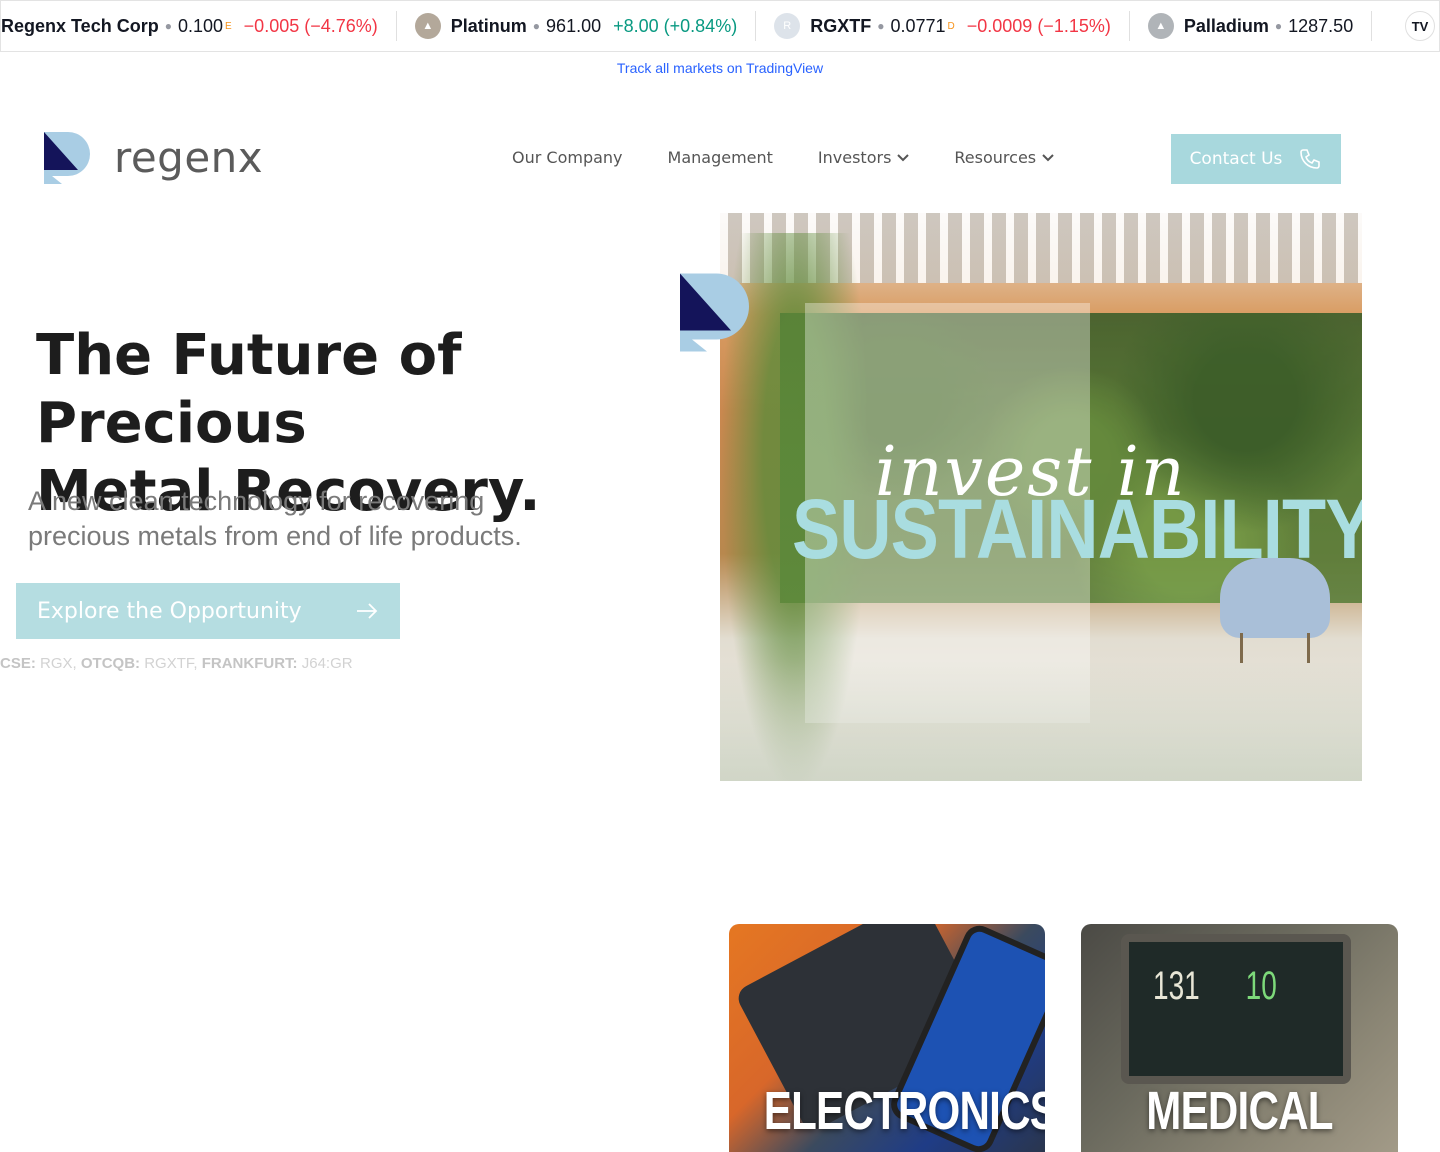  Describe the element at coordinates (1239, 1111) in the screenshot. I see `card-label: MEDICAL` at that location.